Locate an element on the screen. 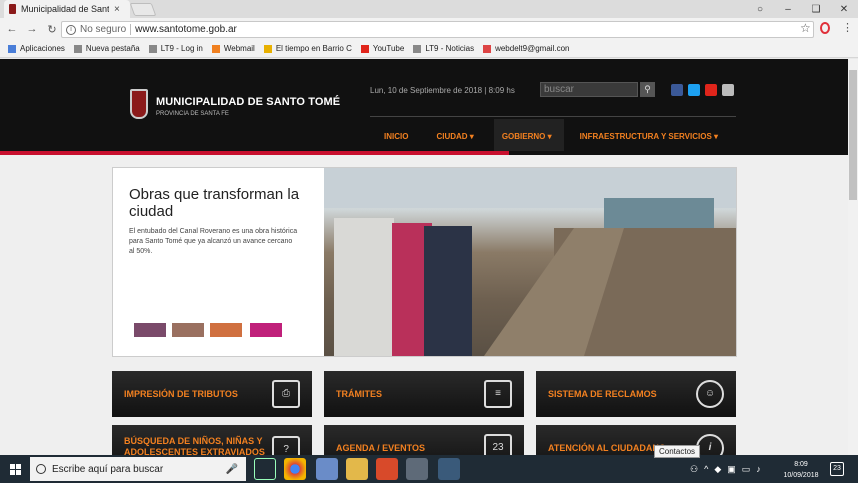 The image size is (858, 483). bookmark-item: webdelt9@gmail.con is located at coordinates (526, 48).